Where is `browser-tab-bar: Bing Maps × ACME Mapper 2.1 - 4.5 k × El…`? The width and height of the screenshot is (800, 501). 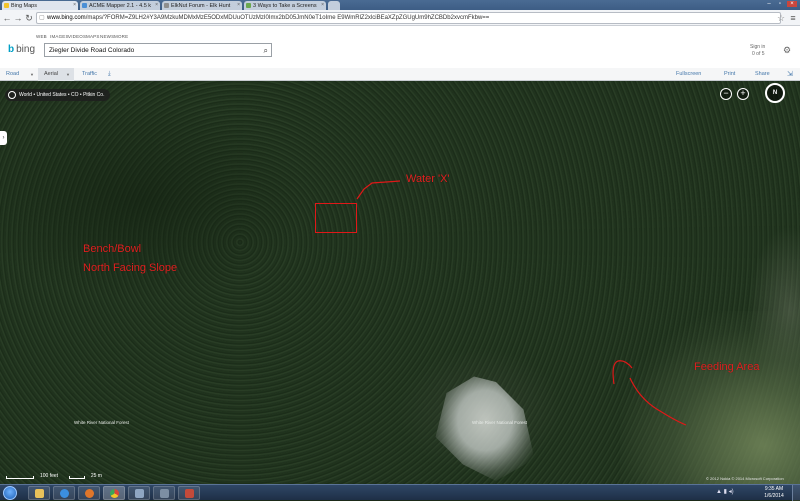
browser-tab-bar: Bing Maps × ACME Mapper 2.1 - 4.5 k × El… is located at coordinates (400, 5).